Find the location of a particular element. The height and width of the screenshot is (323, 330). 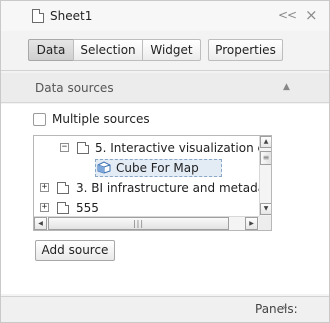

tree-item-label: 555 is located at coordinates (87, 208).